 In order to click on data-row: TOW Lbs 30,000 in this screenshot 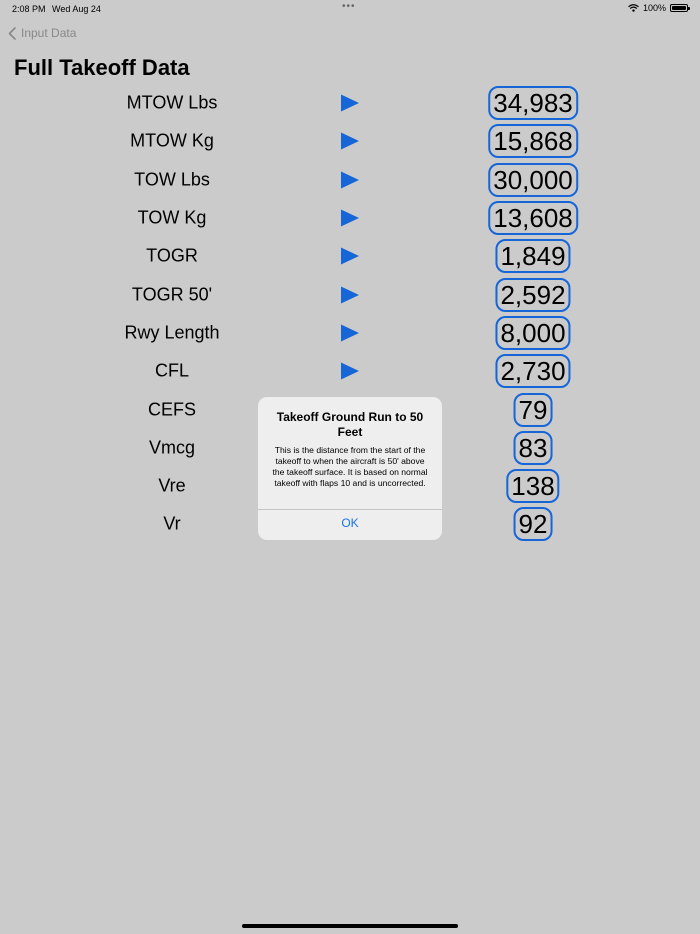, I will do `click(350, 180)`.